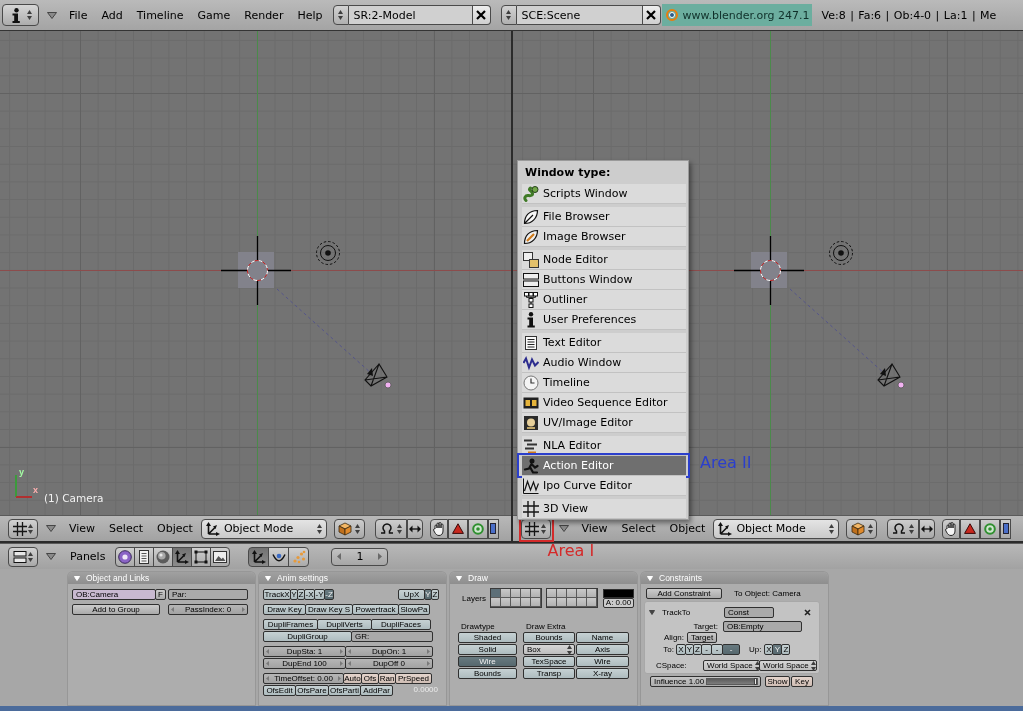  I want to click on menu-item: 3D View, so click(604, 509).